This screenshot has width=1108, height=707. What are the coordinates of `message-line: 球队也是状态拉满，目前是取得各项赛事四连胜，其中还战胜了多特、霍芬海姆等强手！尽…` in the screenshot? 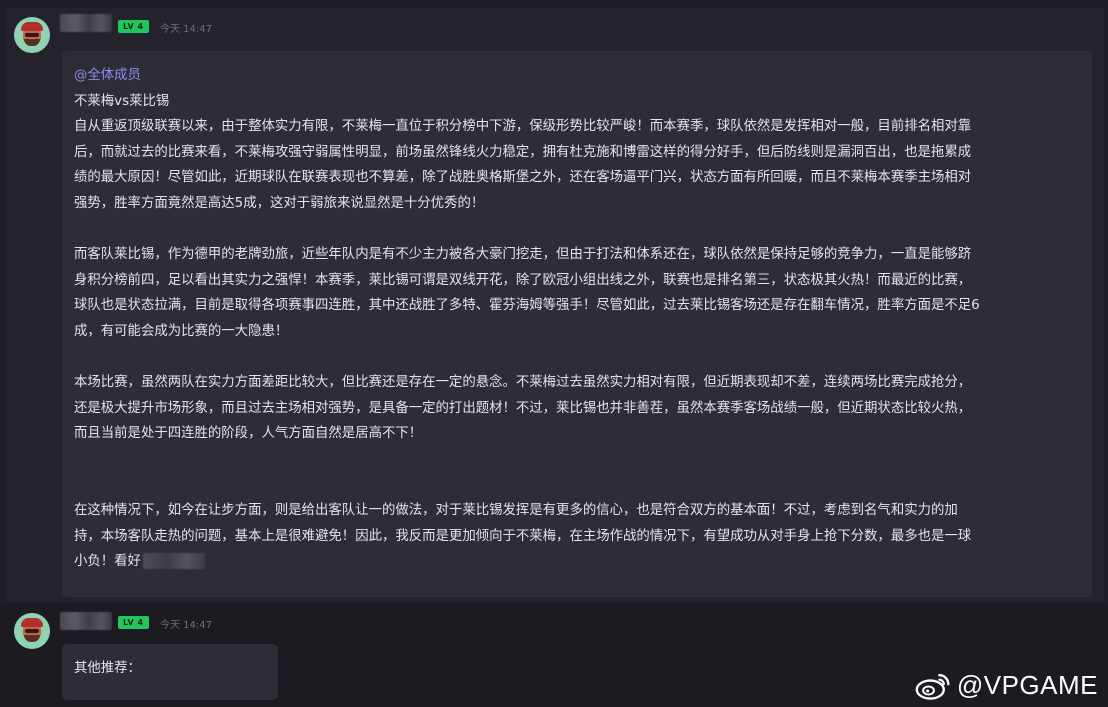 It's located at (527, 306).